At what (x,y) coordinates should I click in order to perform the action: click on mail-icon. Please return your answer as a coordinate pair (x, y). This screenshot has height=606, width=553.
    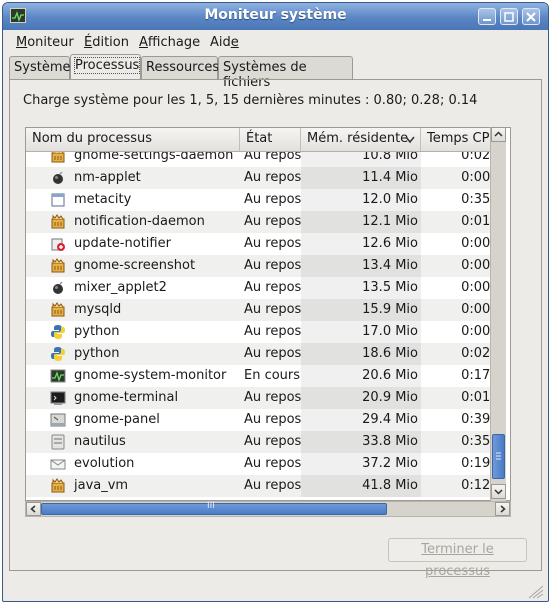
    Looking at the image, I should click on (58, 464).